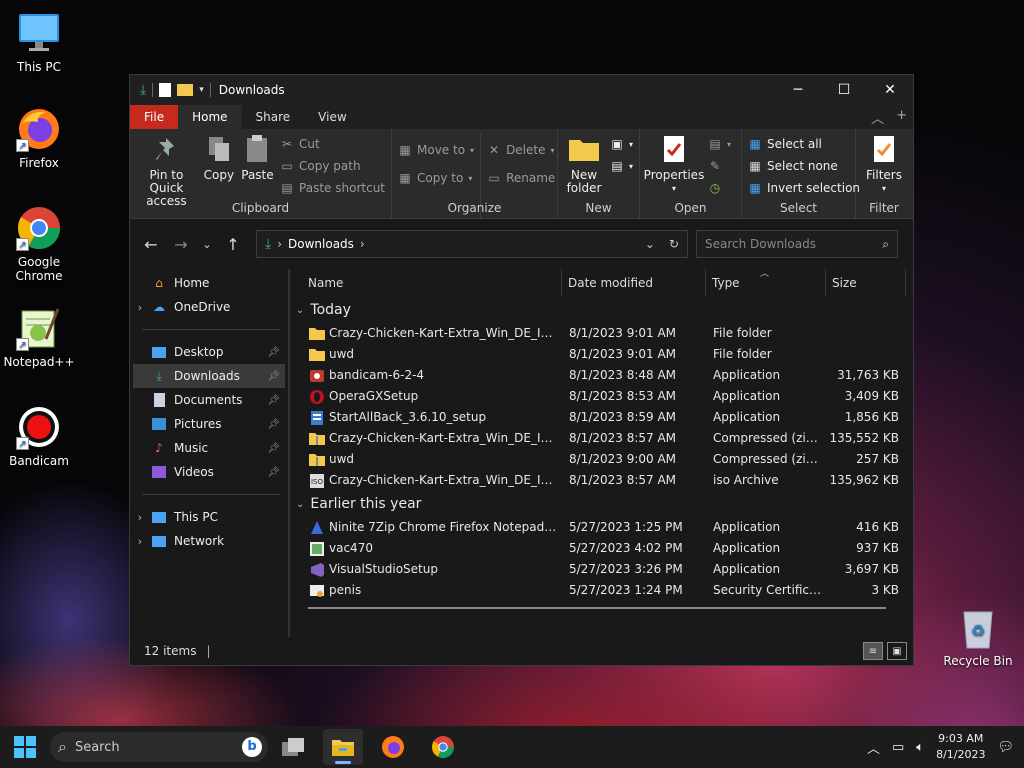  What do you see at coordinates (601, 504) in the screenshot?
I see `group-header-earlier: ⌄ Earlier this year` at bounding box center [601, 504].